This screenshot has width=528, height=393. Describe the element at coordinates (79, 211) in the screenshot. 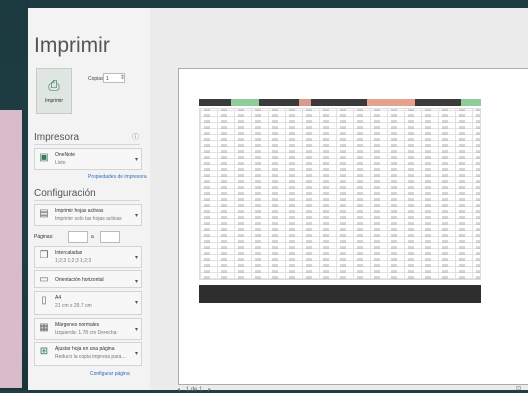

I see `print-what-label: Imprimir hojas activas` at that location.